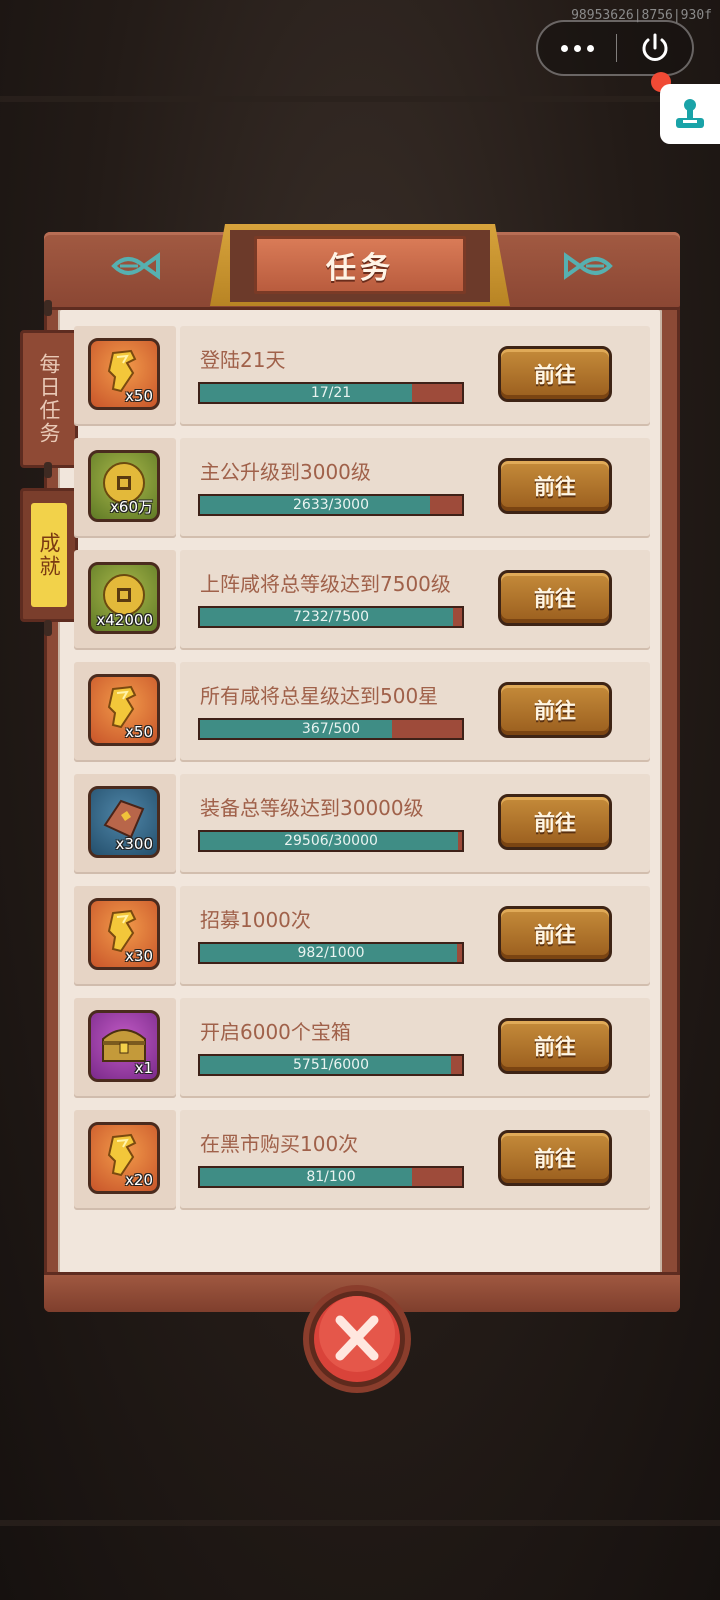 The image size is (720, 1600). I want to click on task-title: 在黑市购买100次, so click(279, 1144).